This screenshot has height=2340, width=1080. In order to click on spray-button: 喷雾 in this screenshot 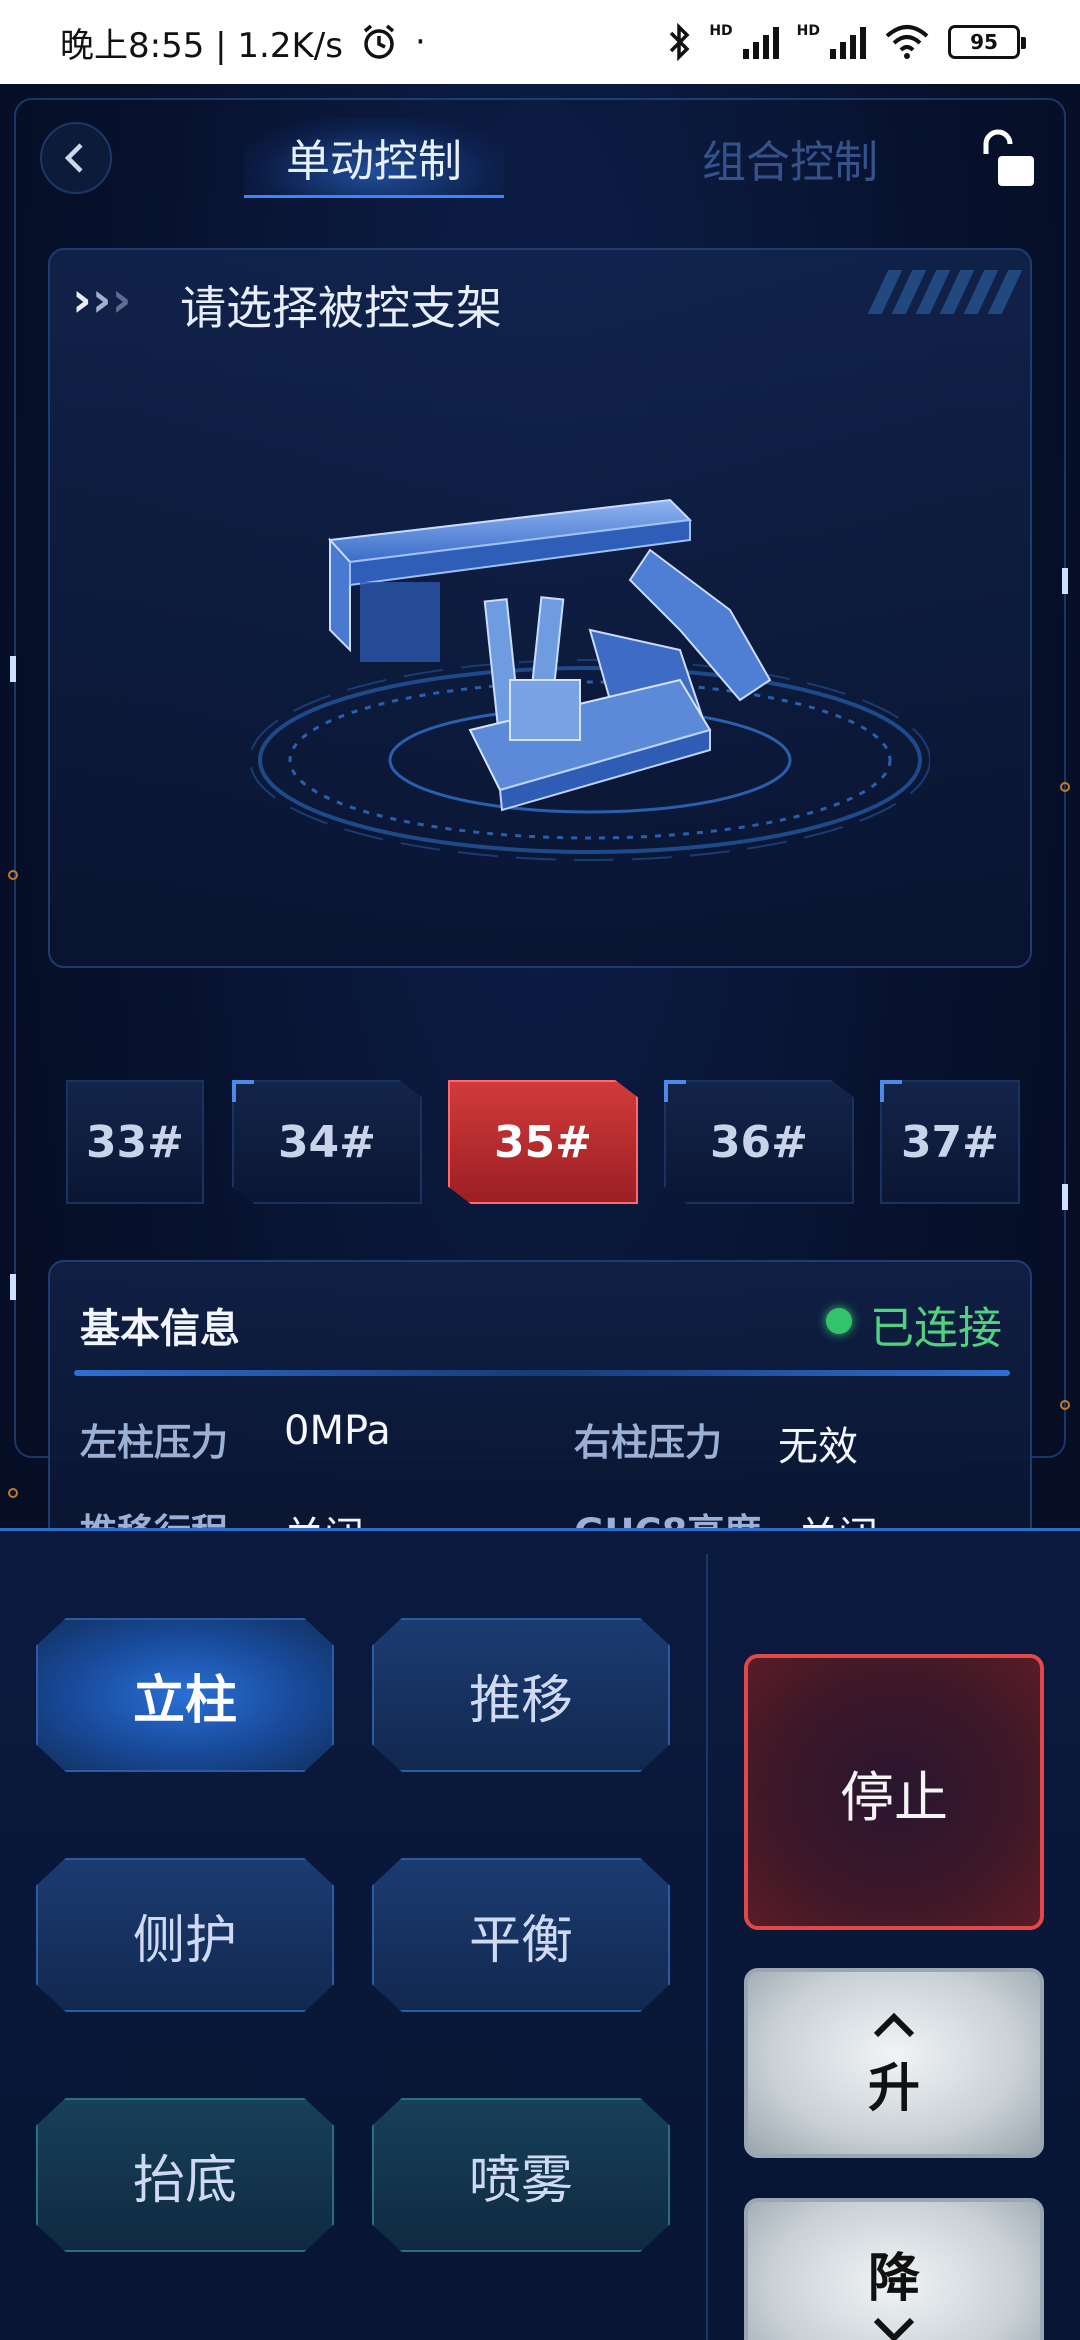, I will do `click(521, 2175)`.